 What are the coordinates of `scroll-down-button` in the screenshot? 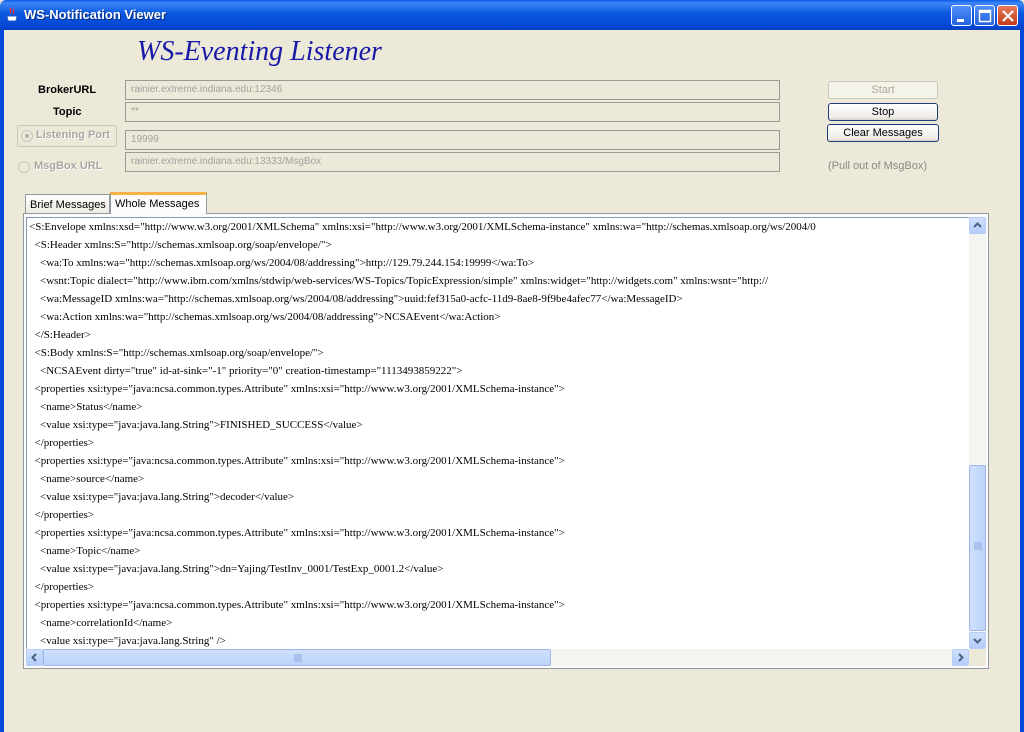 It's located at (977, 640).